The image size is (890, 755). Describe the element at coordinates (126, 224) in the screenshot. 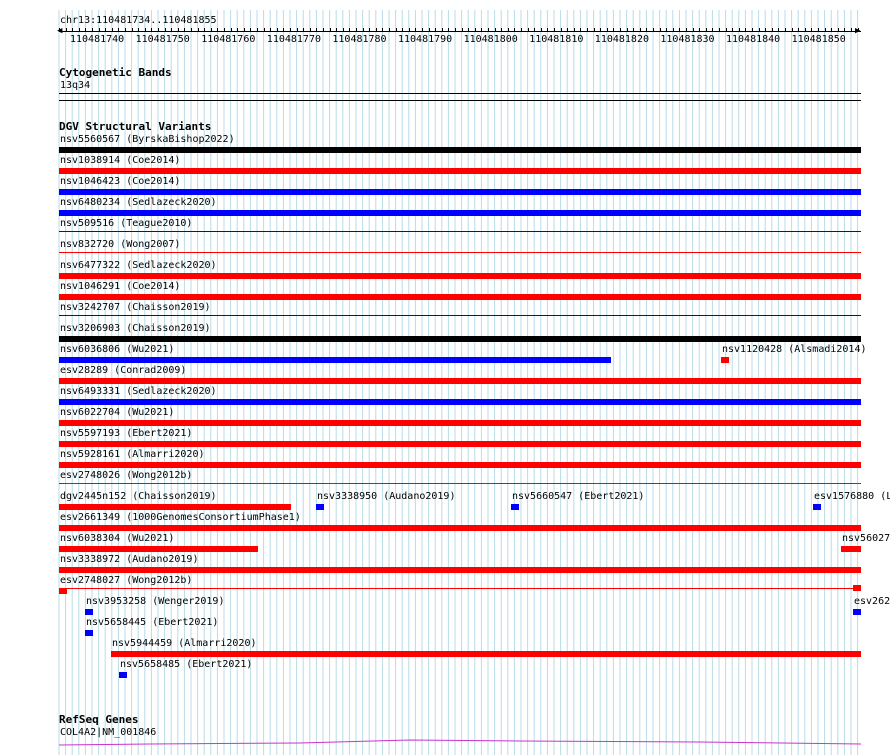

I see `dgv-feature-label: nsv509516 (Teague2010)` at that location.